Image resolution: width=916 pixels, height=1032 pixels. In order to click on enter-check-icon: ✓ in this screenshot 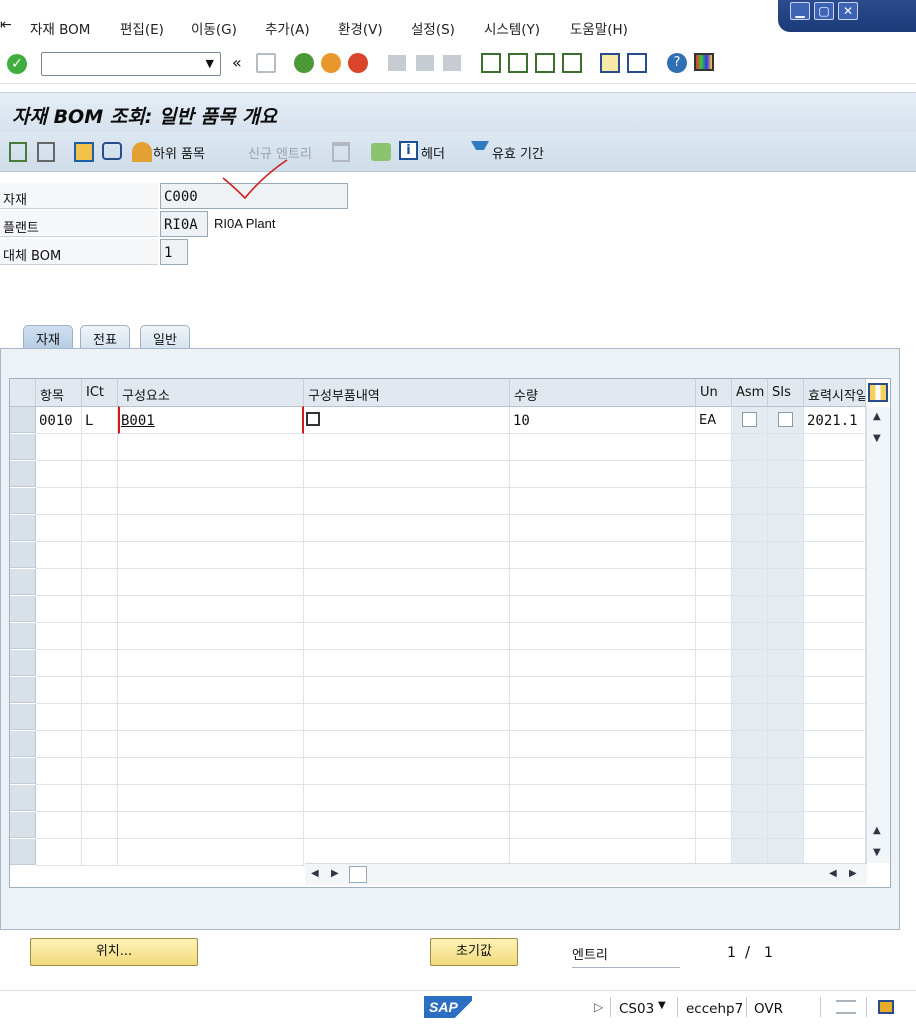, I will do `click(17, 64)`.